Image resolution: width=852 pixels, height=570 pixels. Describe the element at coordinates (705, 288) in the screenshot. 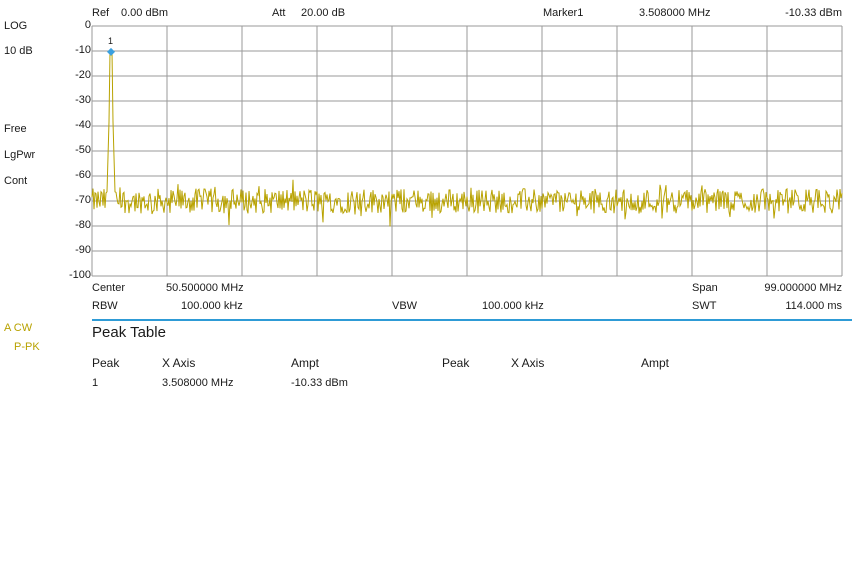

I see `span-label: Span` at that location.